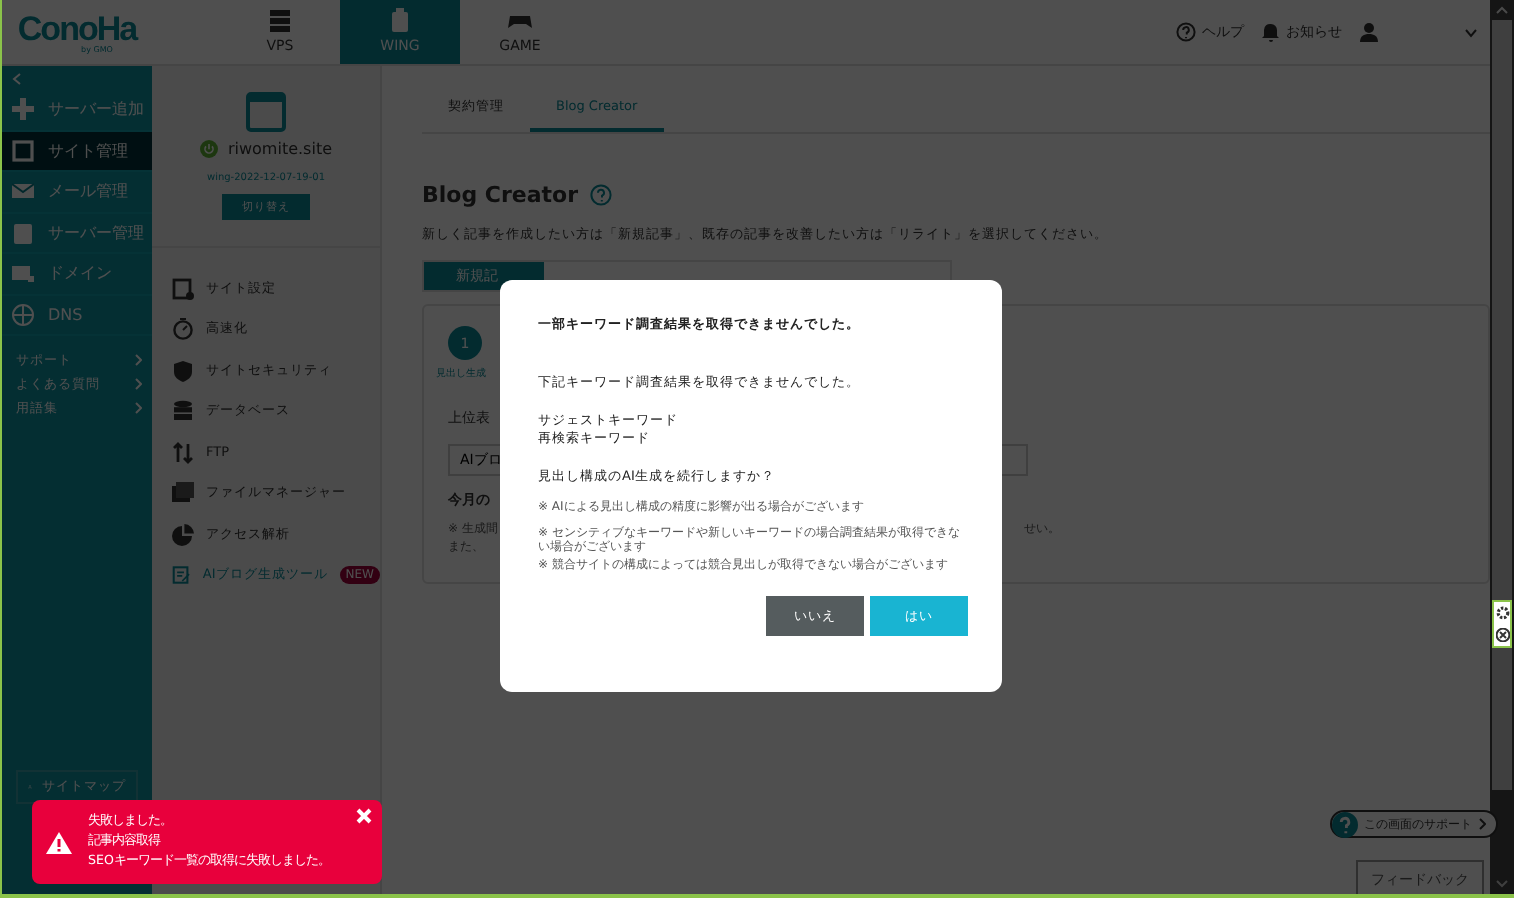  Describe the element at coordinates (77, 151) in the screenshot. I see `nav-item: サイト管理` at that location.